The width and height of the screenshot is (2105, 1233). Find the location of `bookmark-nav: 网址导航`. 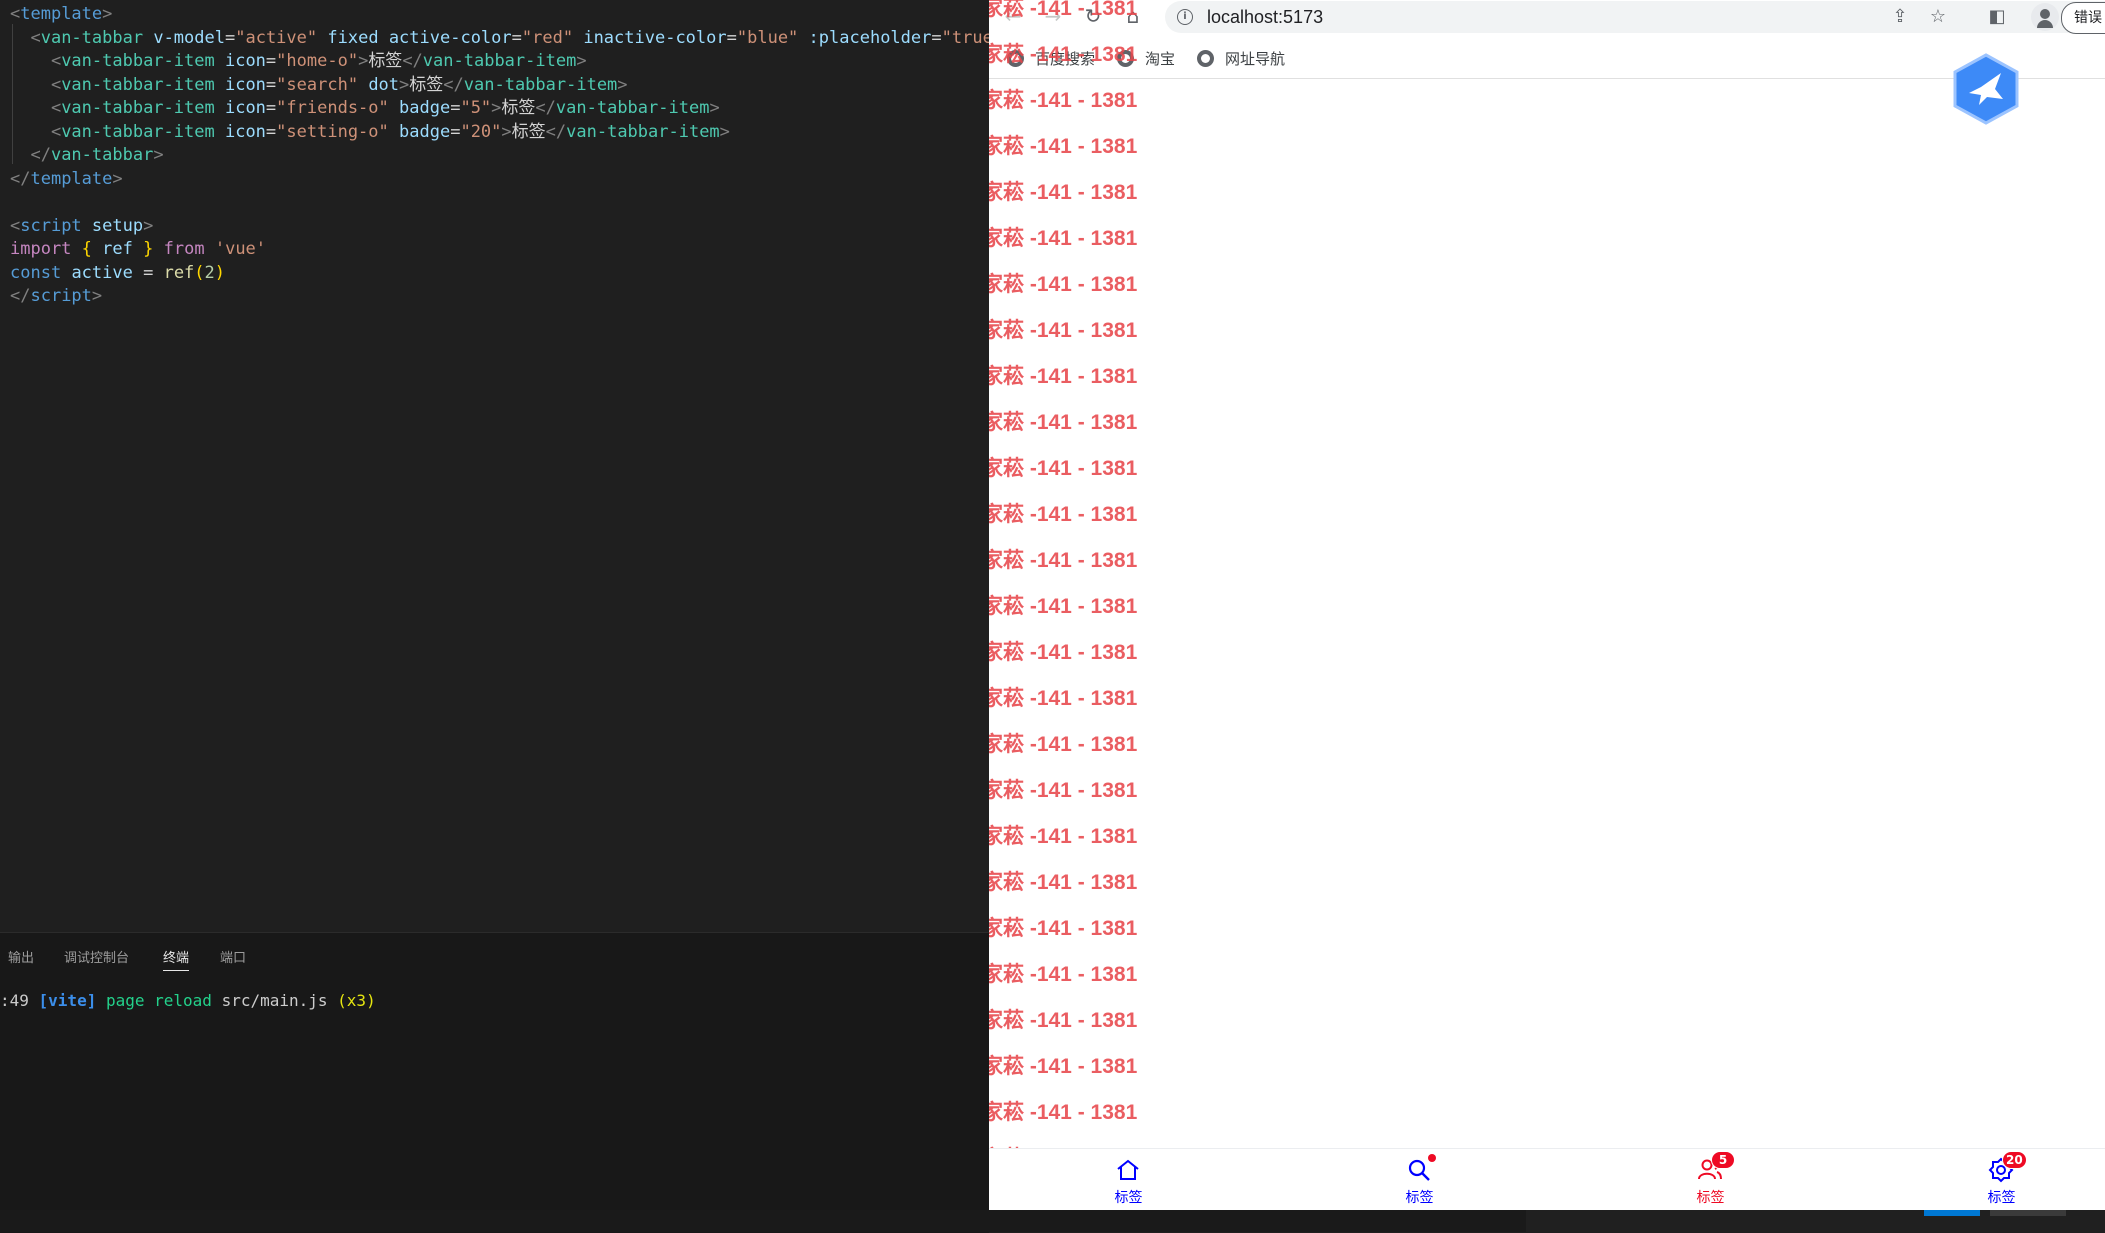

bookmark-nav: 网址导航 is located at coordinates (1241, 59).